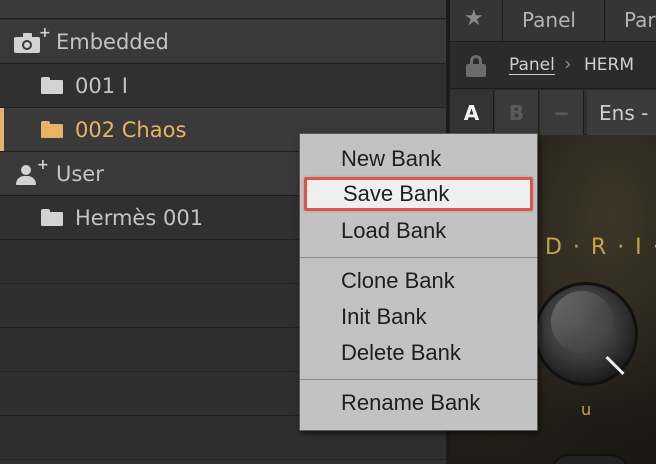 The height and width of the screenshot is (464, 656). Describe the element at coordinates (586, 334) in the screenshot. I see `drive-knob` at that location.